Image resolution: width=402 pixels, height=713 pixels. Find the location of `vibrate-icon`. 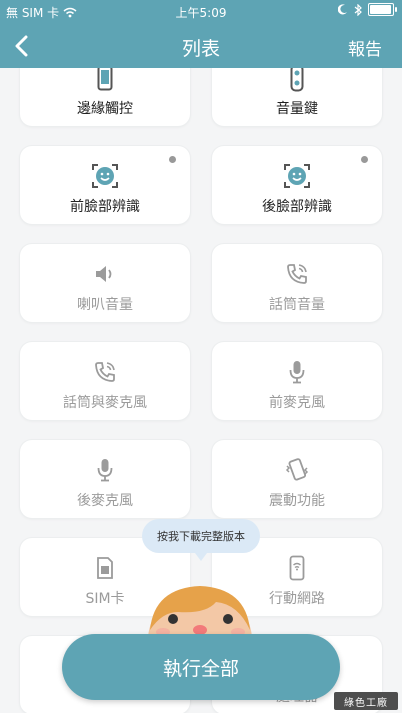

vibrate-icon is located at coordinates (297, 470).